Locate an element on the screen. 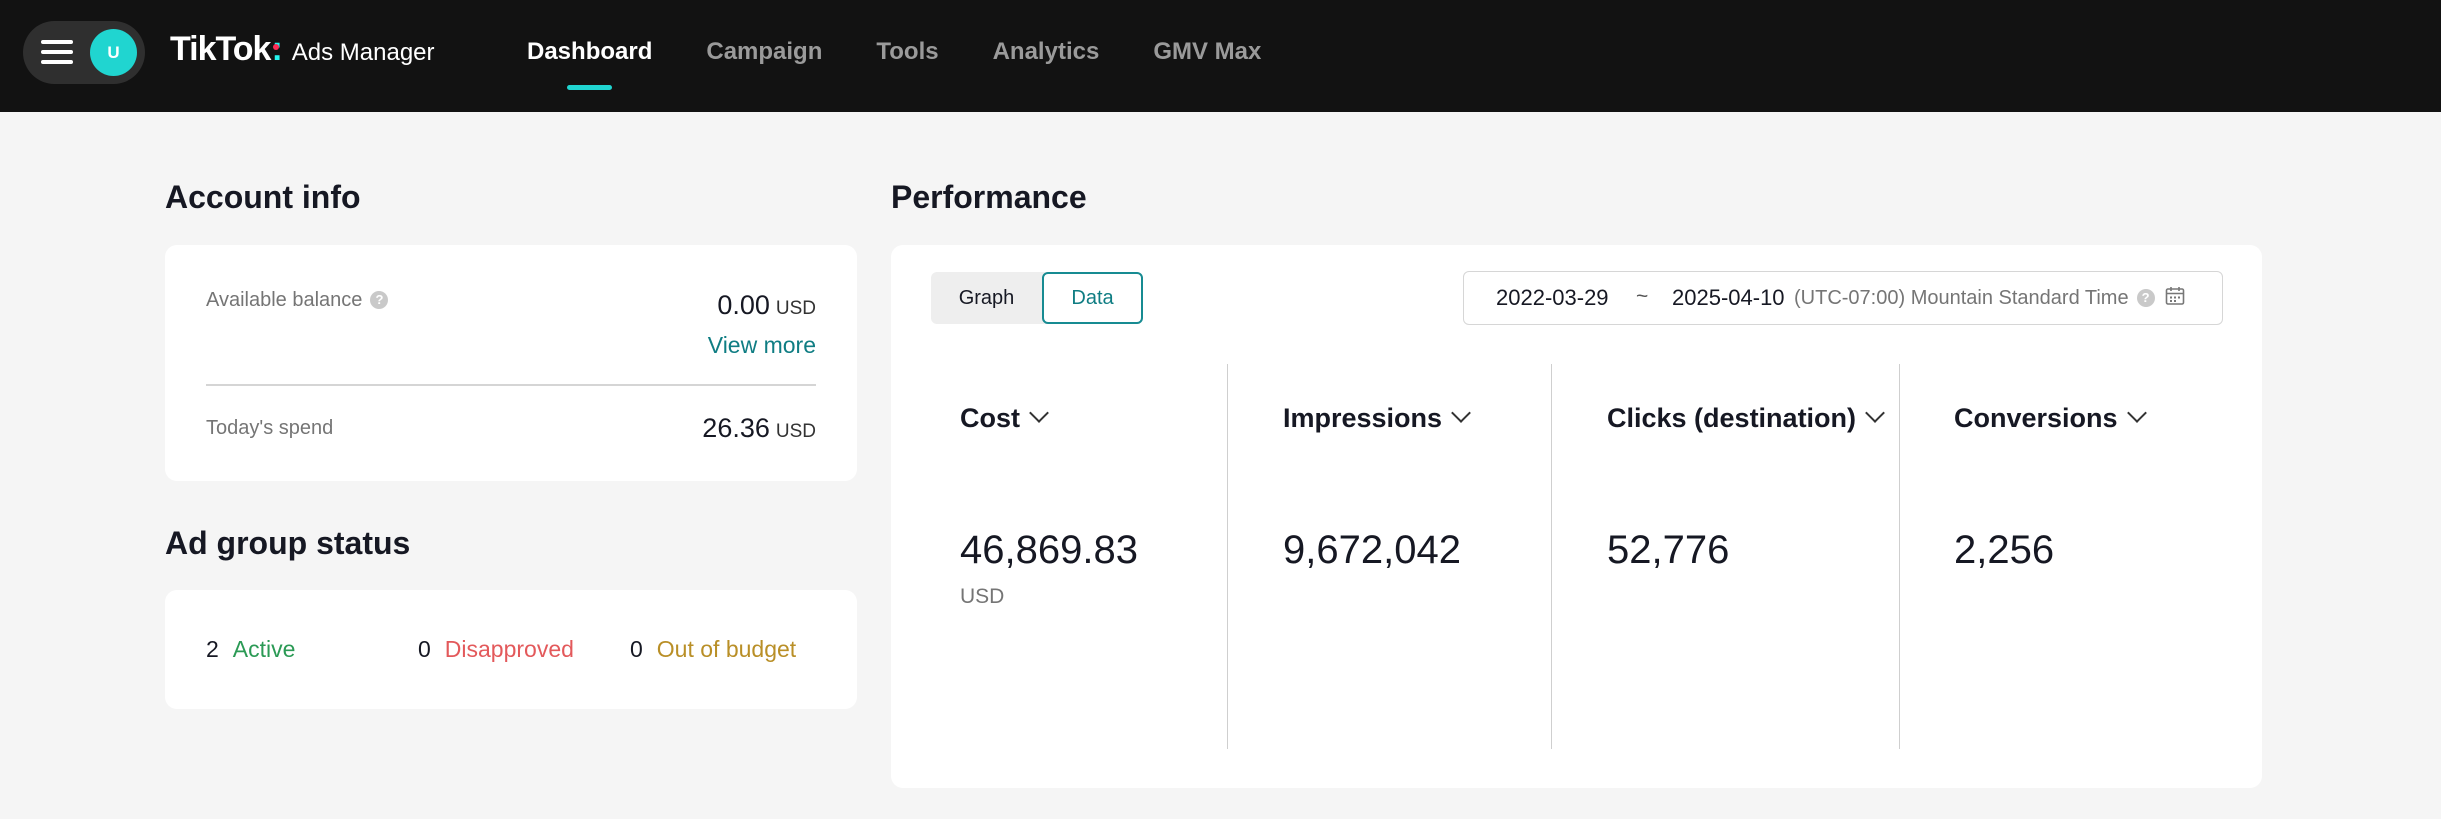  metric-impressions-label: Impressions is located at coordinates (1363, 418).